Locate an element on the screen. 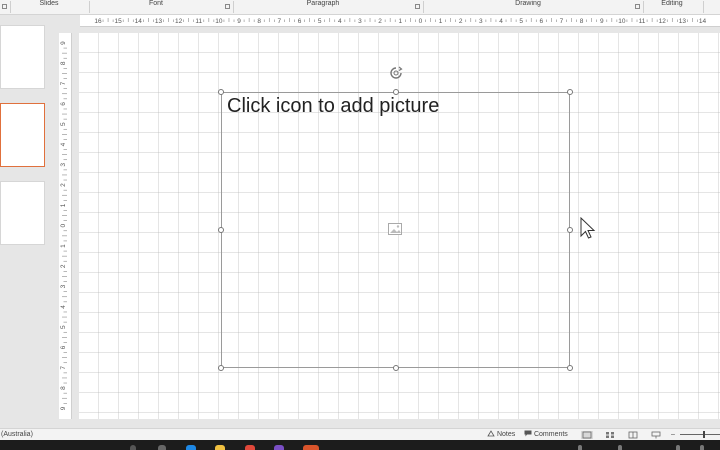 The image size is (720, 450). powerpoint-taskbar-icon is located at coordinates (311, 447).